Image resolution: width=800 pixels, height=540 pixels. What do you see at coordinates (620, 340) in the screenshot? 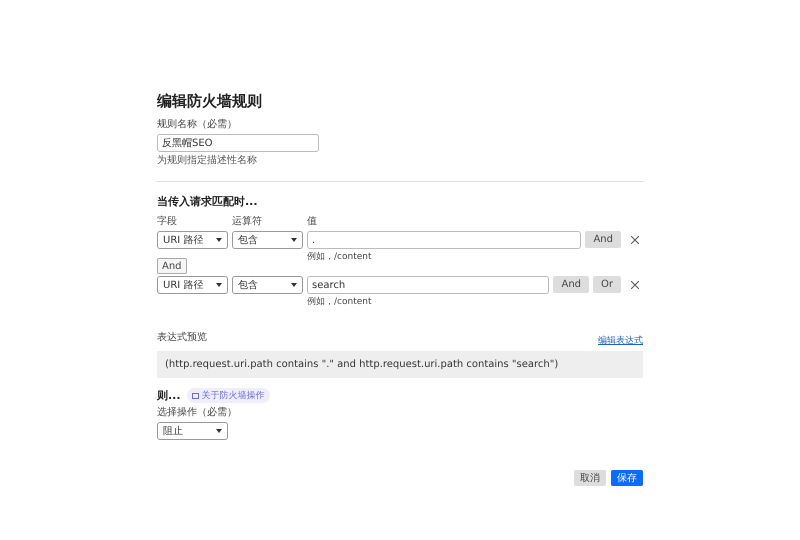
I see `edit-expression-link: 编辑表达式` at bounding box center [620, 340].